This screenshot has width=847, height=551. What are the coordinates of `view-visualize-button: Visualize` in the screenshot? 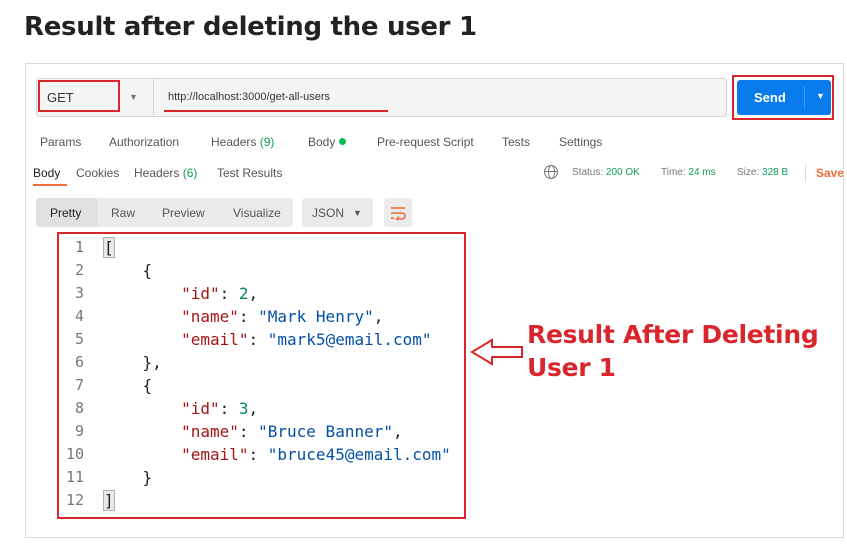 It's located at (257, 213).